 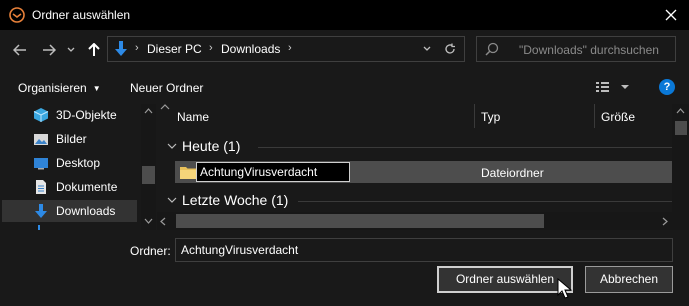 What do you see at coordinates (41, 139) in the screenshot?
I see `pictures-icon` at bounding box center [41, 139].